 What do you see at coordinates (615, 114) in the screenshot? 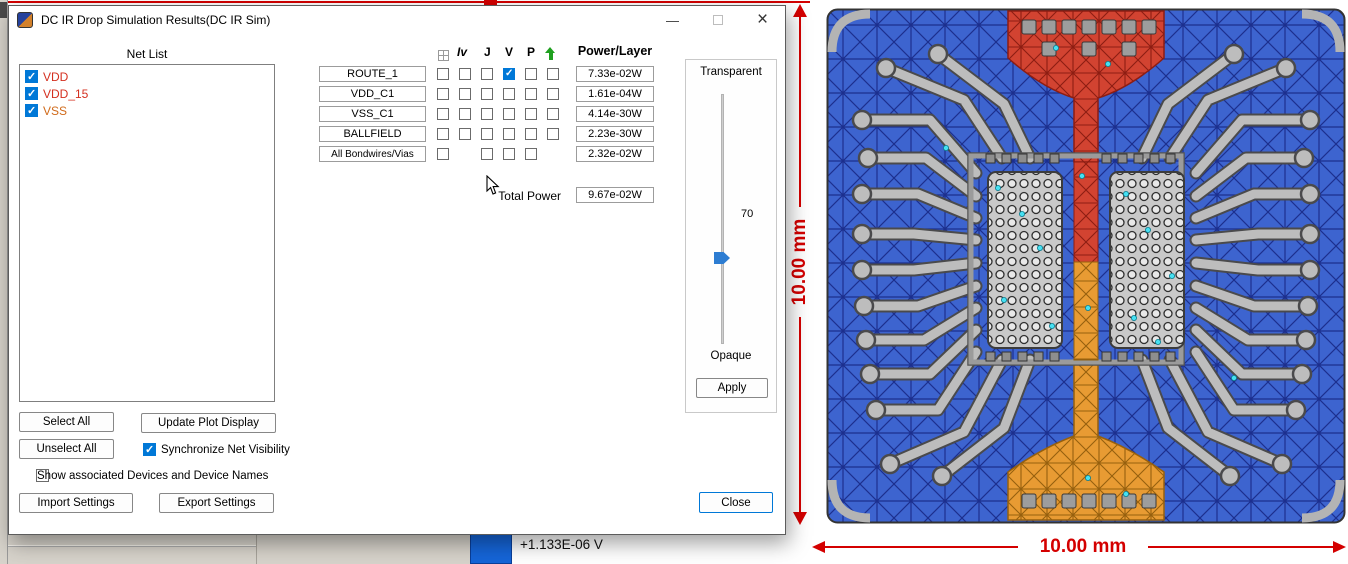
I see `power-value: 4.14e-30W` at bounding box center [615, 114].